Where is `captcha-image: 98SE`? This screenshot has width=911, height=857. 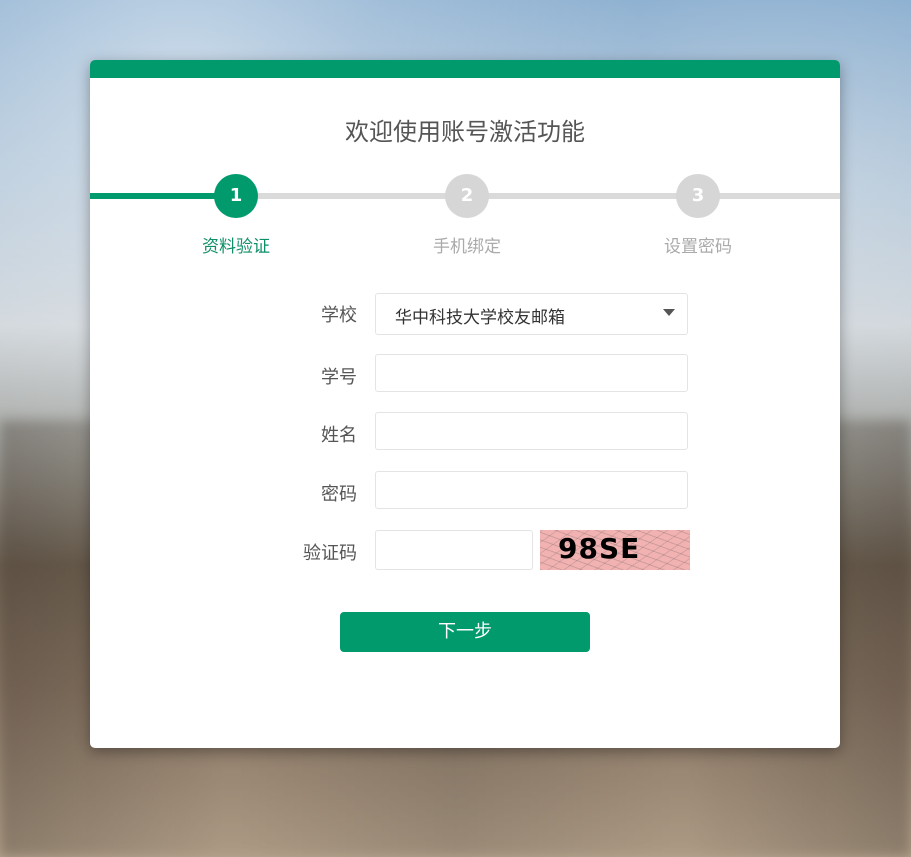 captcha-image: 98SE is located at coordinates (615, 550).